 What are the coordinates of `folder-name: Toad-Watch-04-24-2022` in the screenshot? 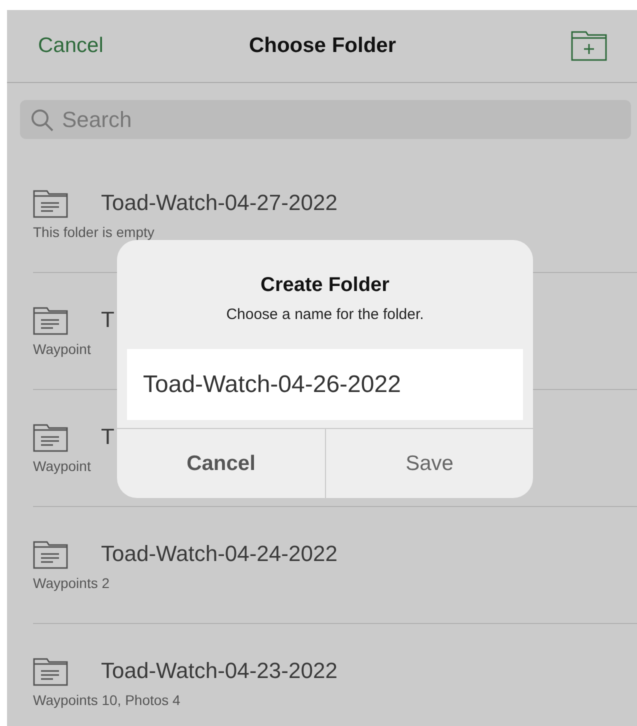 It's located at (219, 554).